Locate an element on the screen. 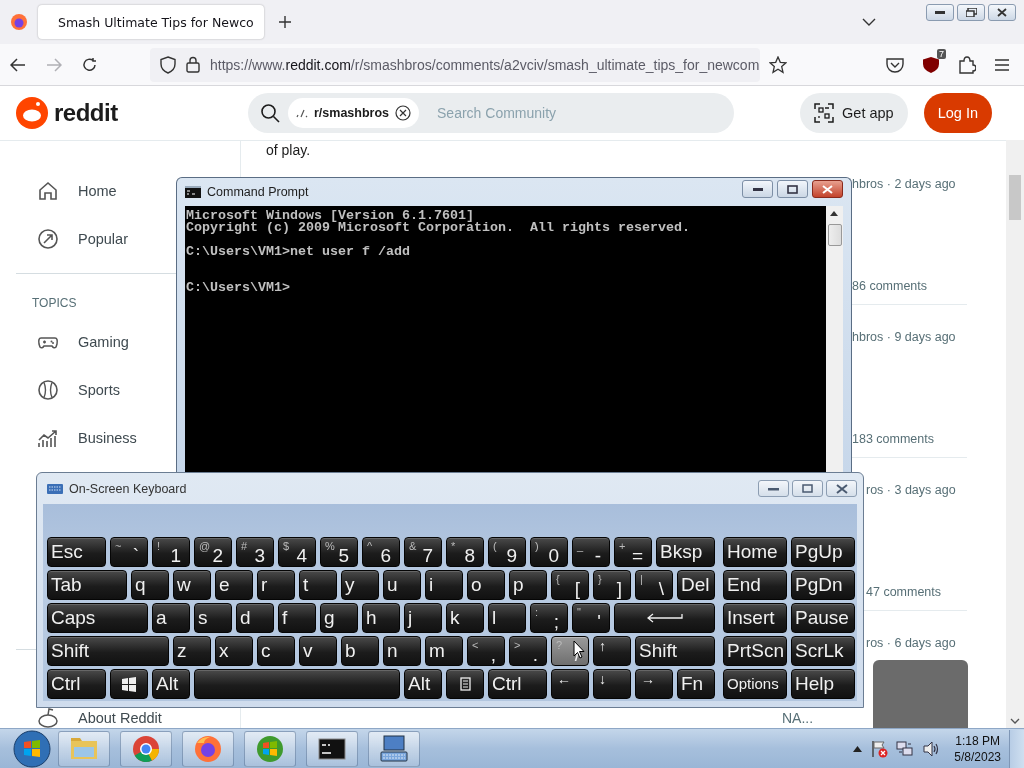  keyboard-key: d is located at coordinates (255, 618).